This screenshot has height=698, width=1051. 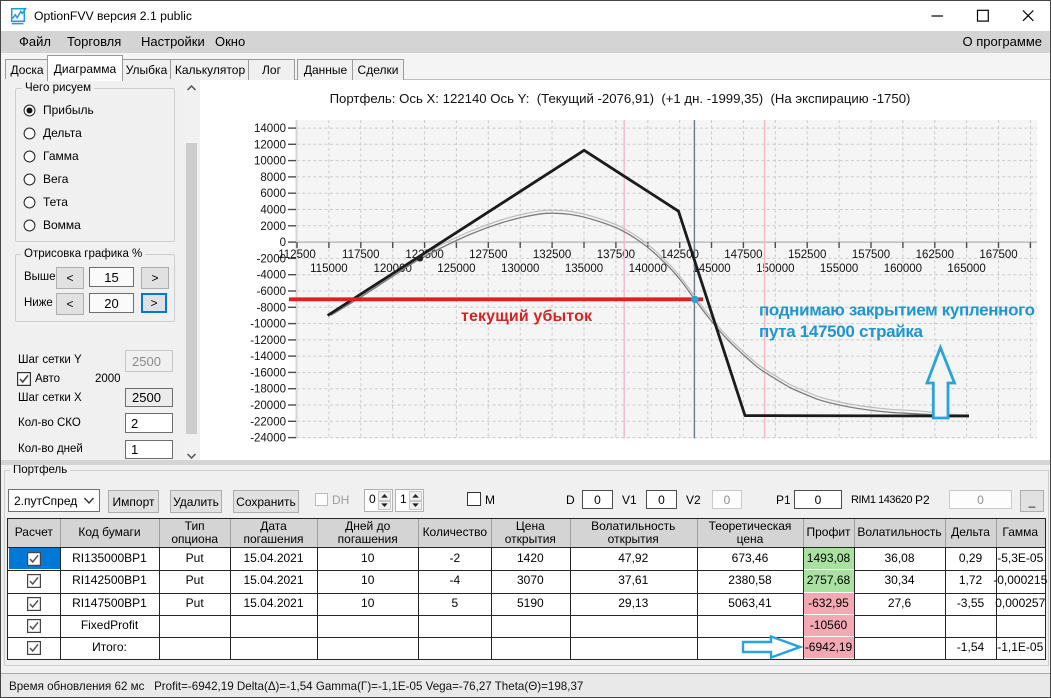 What do you see at coordinates (584, 269) in the screenshot?
I see `svg-text: 135000` at bounding box center [584, 269].